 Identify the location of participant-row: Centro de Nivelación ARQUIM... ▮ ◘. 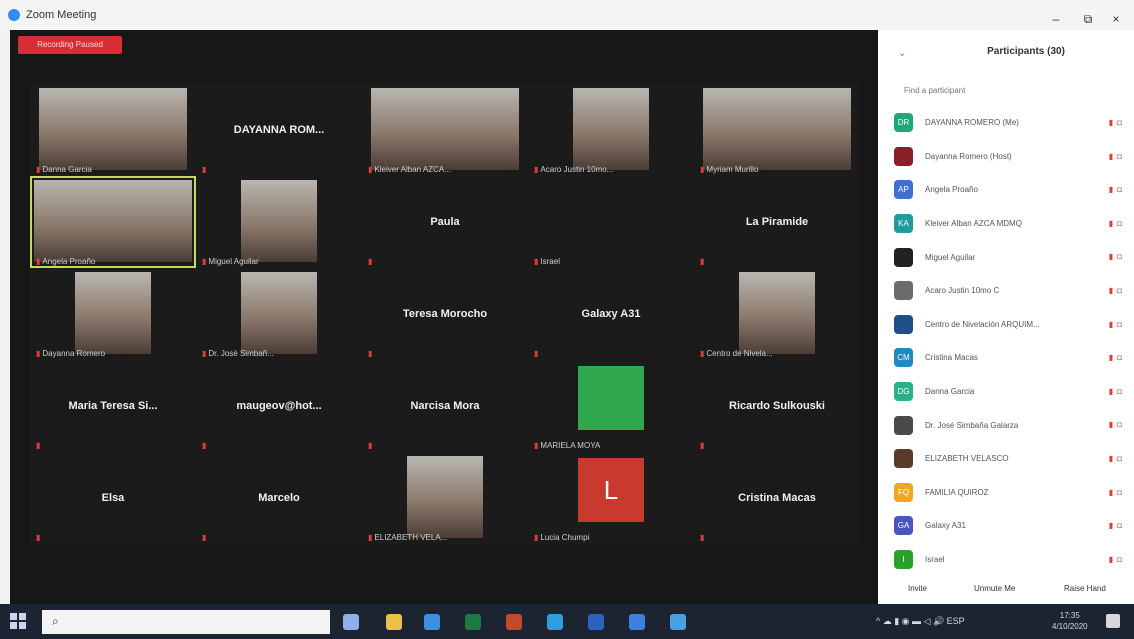
(1012, 325).